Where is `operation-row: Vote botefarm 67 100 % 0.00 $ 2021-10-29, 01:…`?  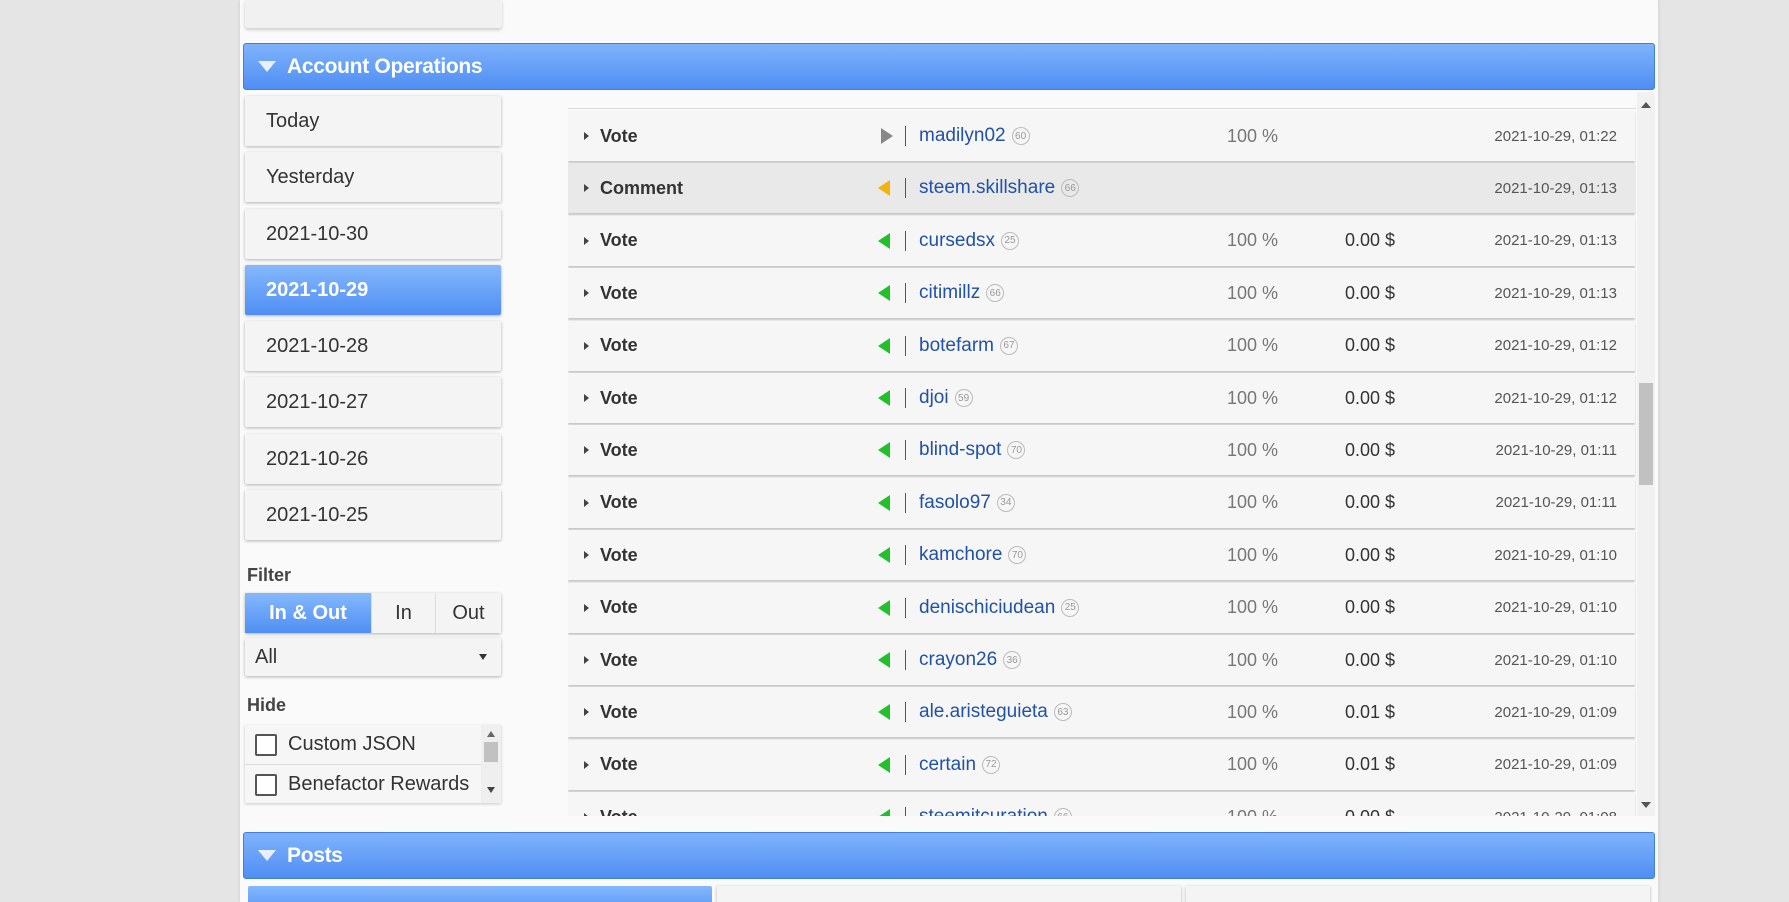 operation-row: Vote botefarm 67 100 % 0.00 $ 2021-10-29, 01:… is located at coordinates (1101, 345).